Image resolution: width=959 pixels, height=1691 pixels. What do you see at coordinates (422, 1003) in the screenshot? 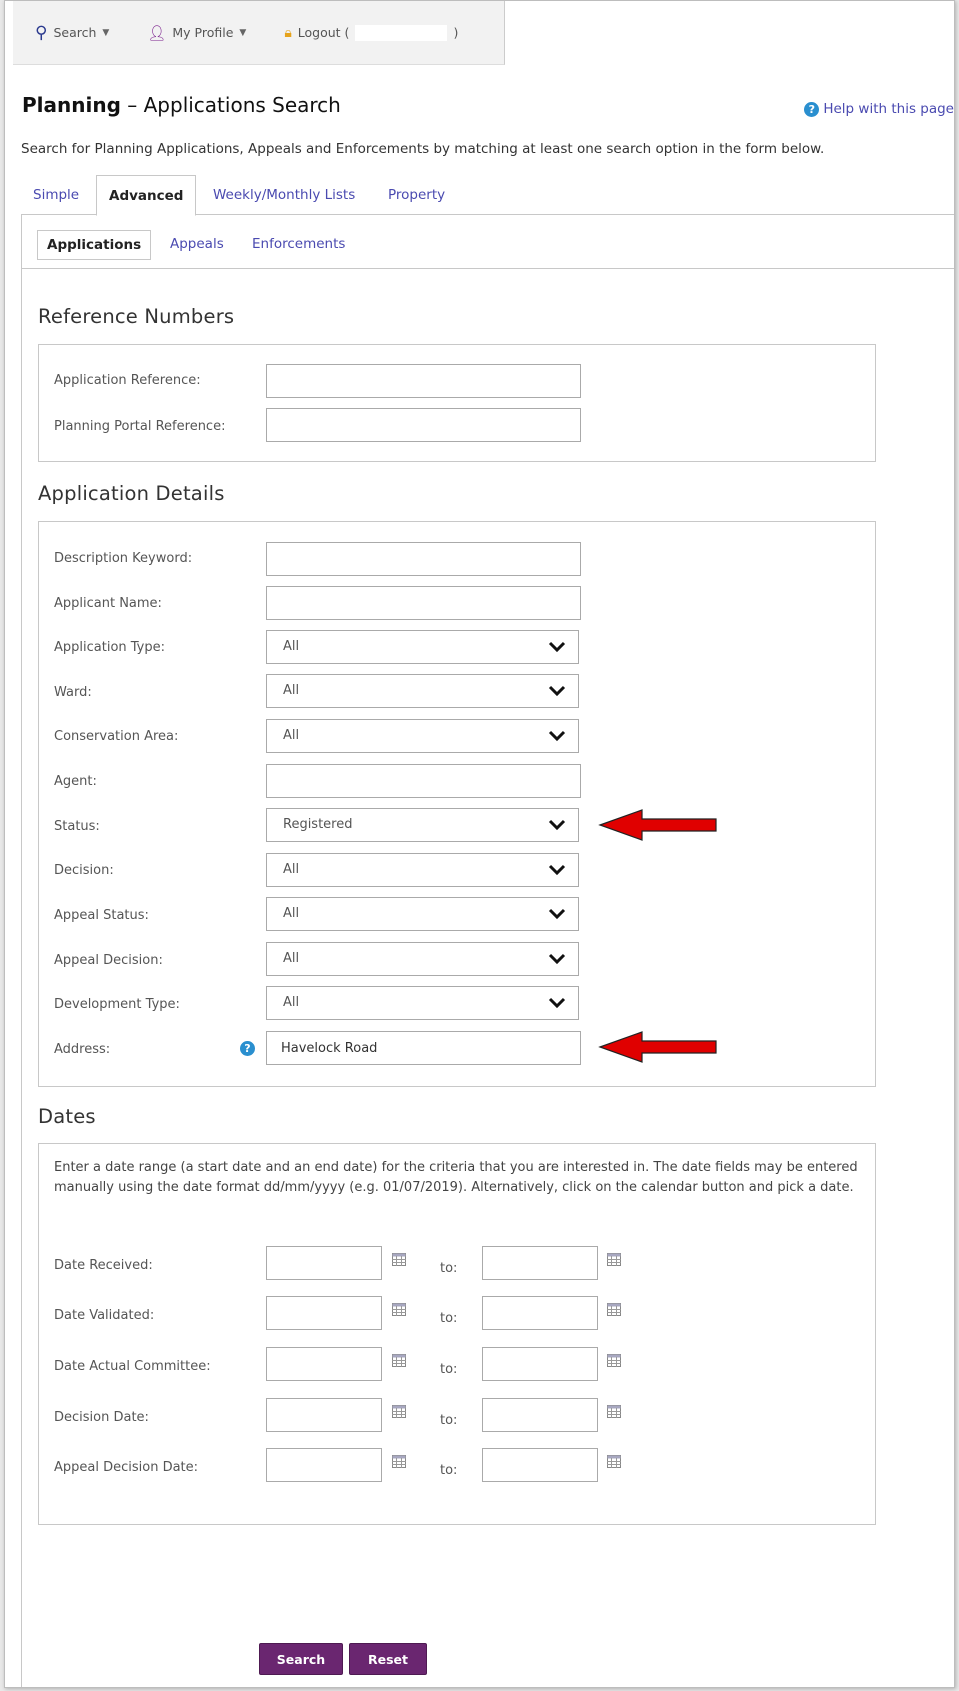
I see `development-type-select: All` at bounding box center [422, 1003].